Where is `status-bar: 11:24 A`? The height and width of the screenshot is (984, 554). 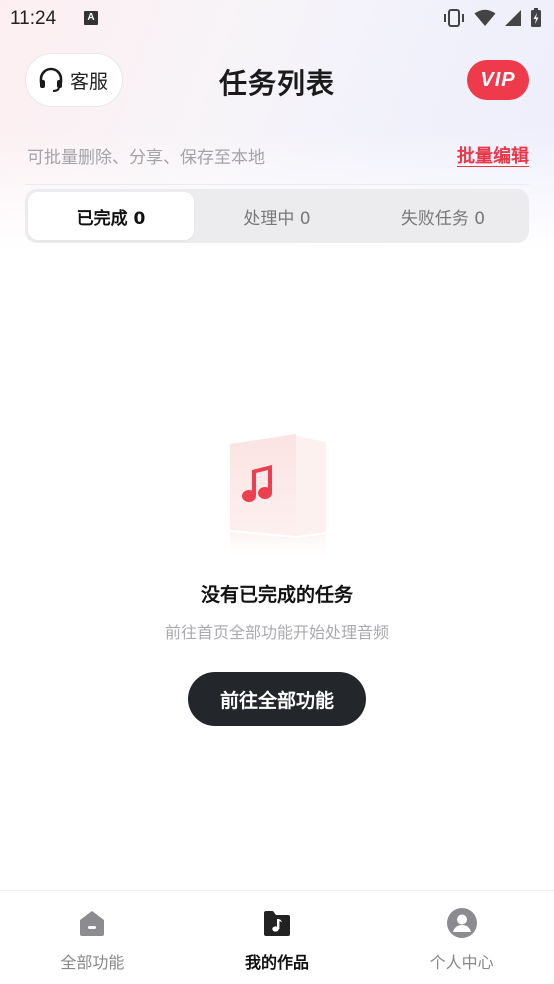
status-bar: 11:24 A is located at coordinates (277, 18).